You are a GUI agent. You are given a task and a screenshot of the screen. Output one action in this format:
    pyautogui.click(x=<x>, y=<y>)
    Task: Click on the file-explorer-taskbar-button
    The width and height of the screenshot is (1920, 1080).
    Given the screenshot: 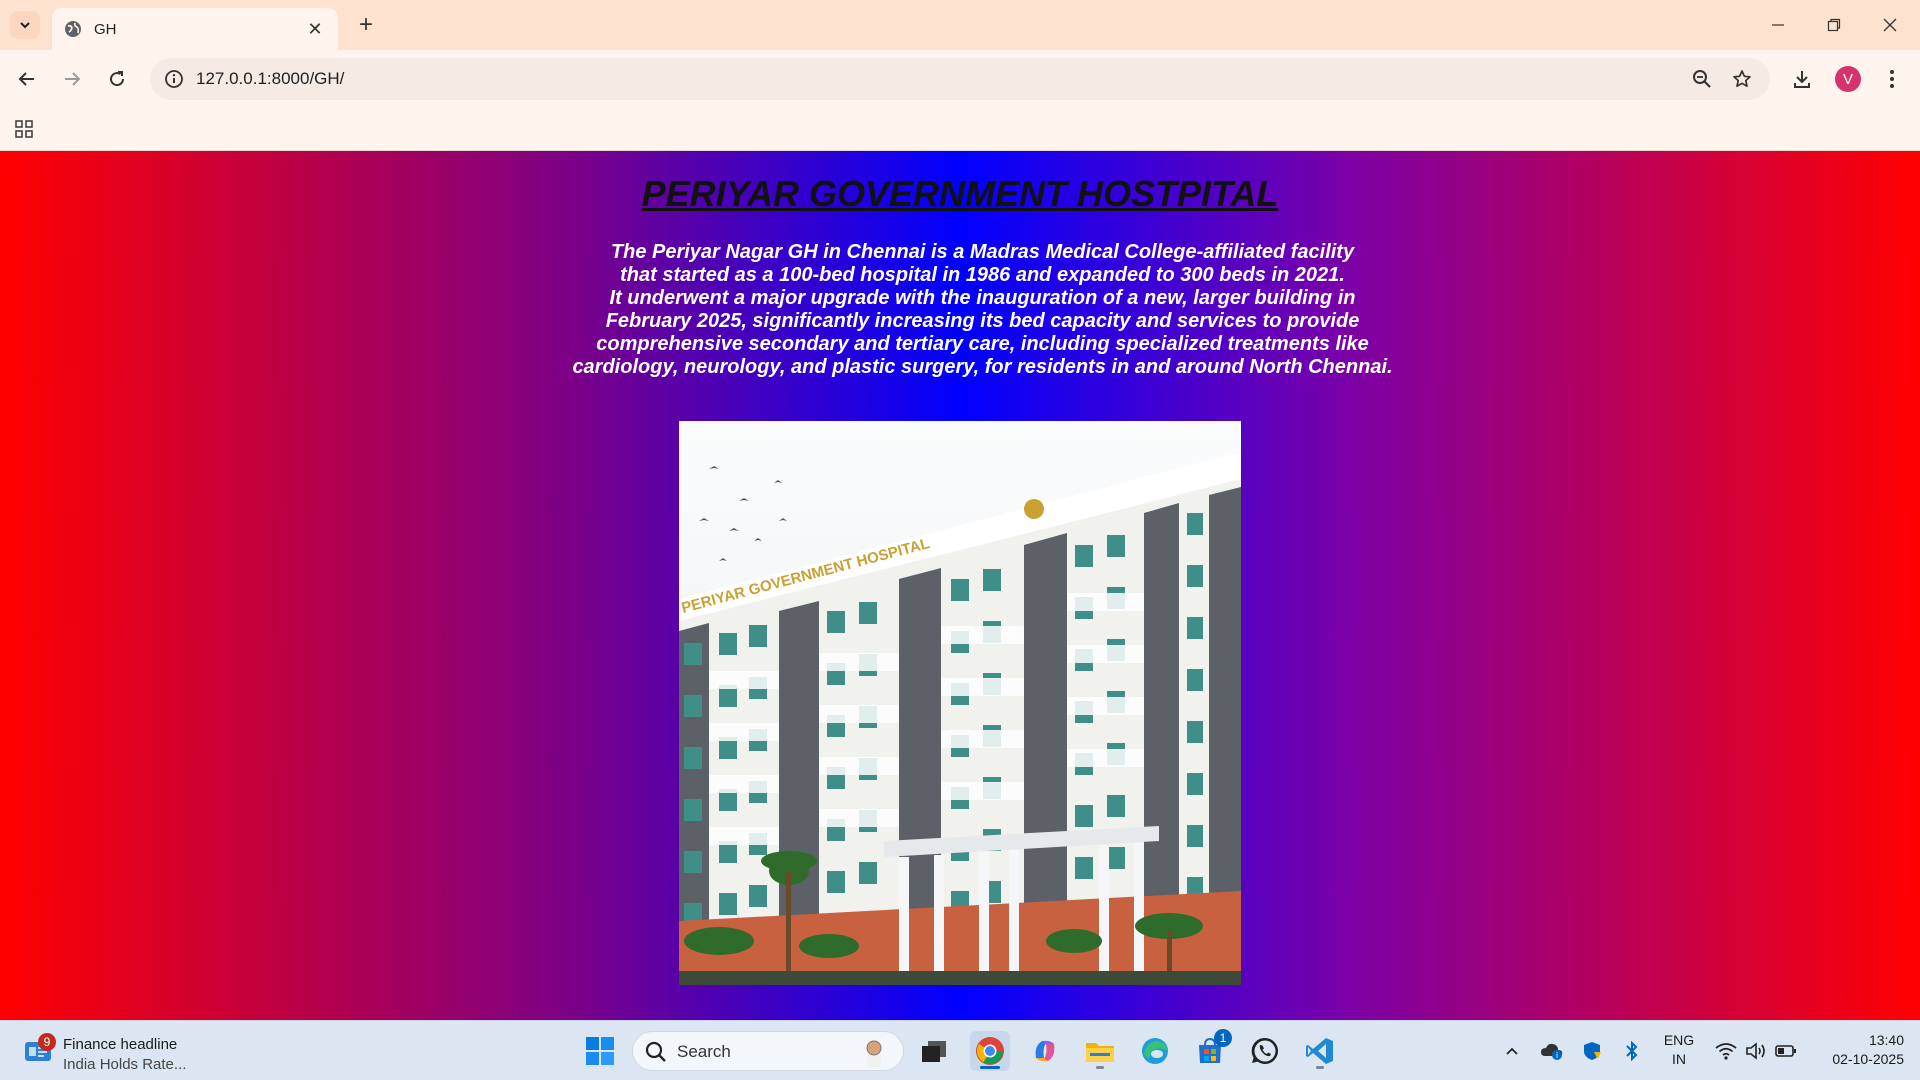 What is the action you would take?
    pyautogui.click(x=1100, y=1051)
    